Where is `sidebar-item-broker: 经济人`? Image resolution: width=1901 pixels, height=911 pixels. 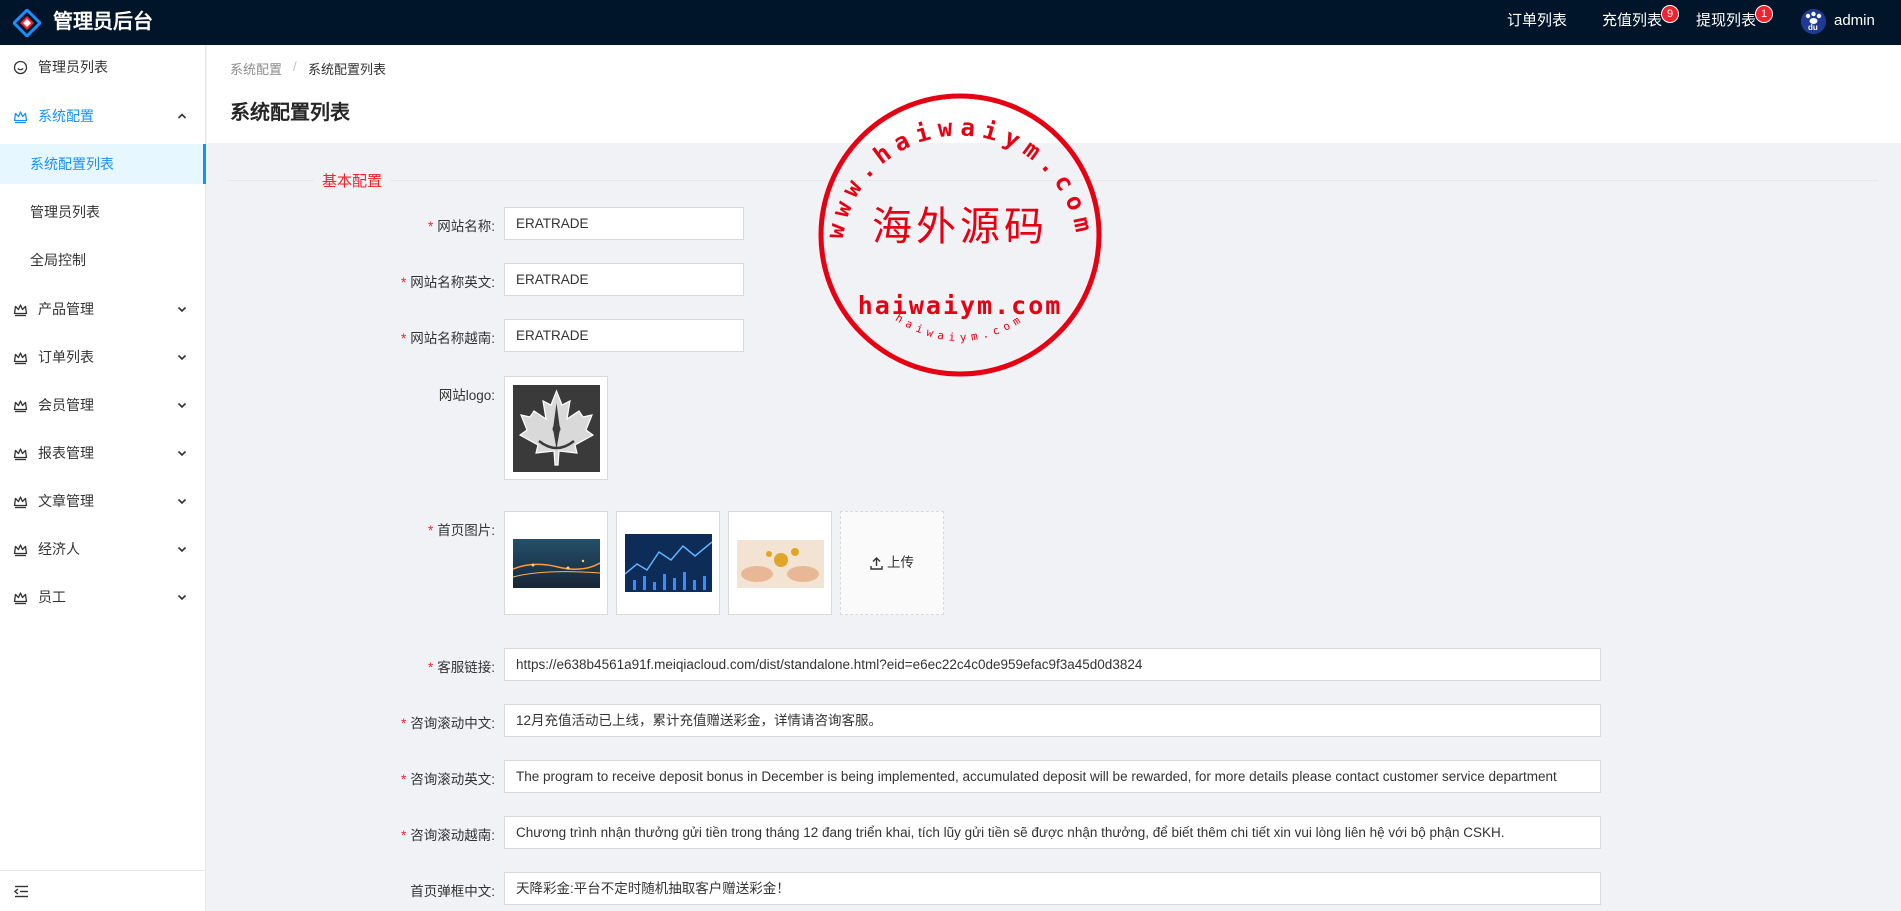
sidebar-item-broker: 经济人 is located at coordinates (103, 549).